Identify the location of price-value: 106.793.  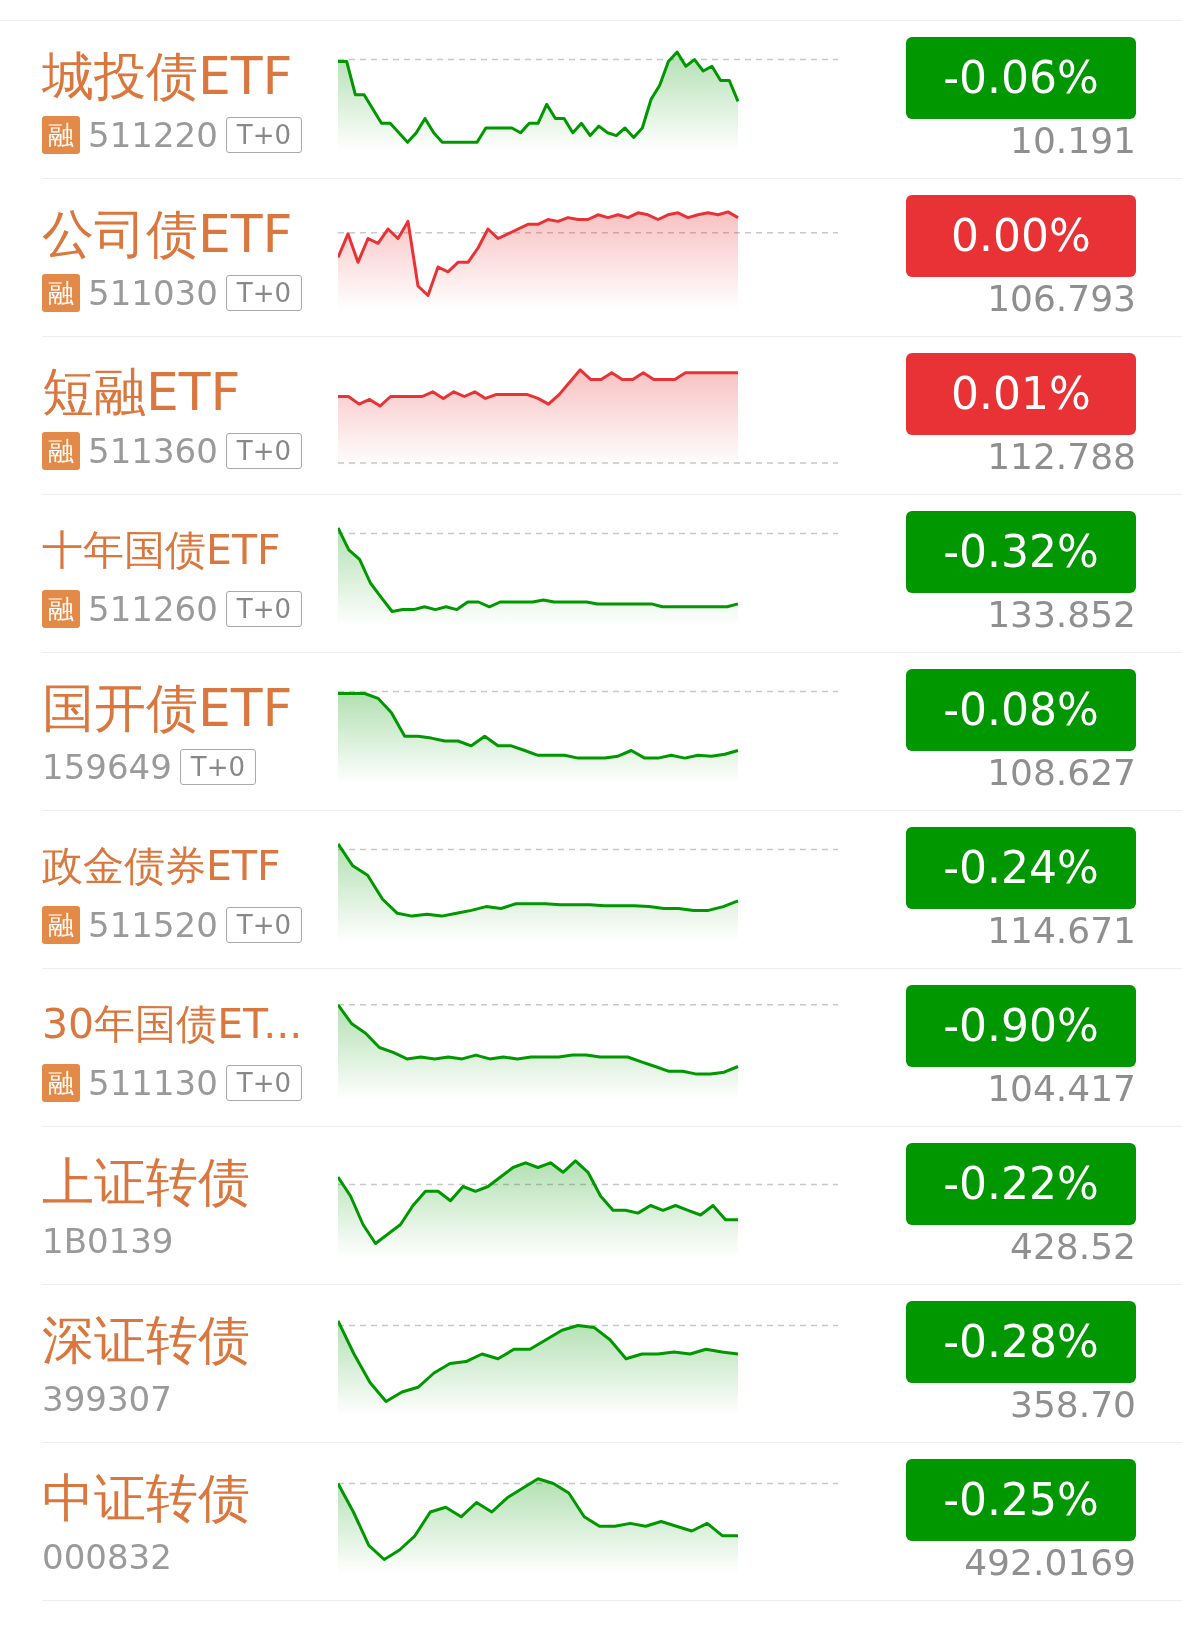
(1061, 298).